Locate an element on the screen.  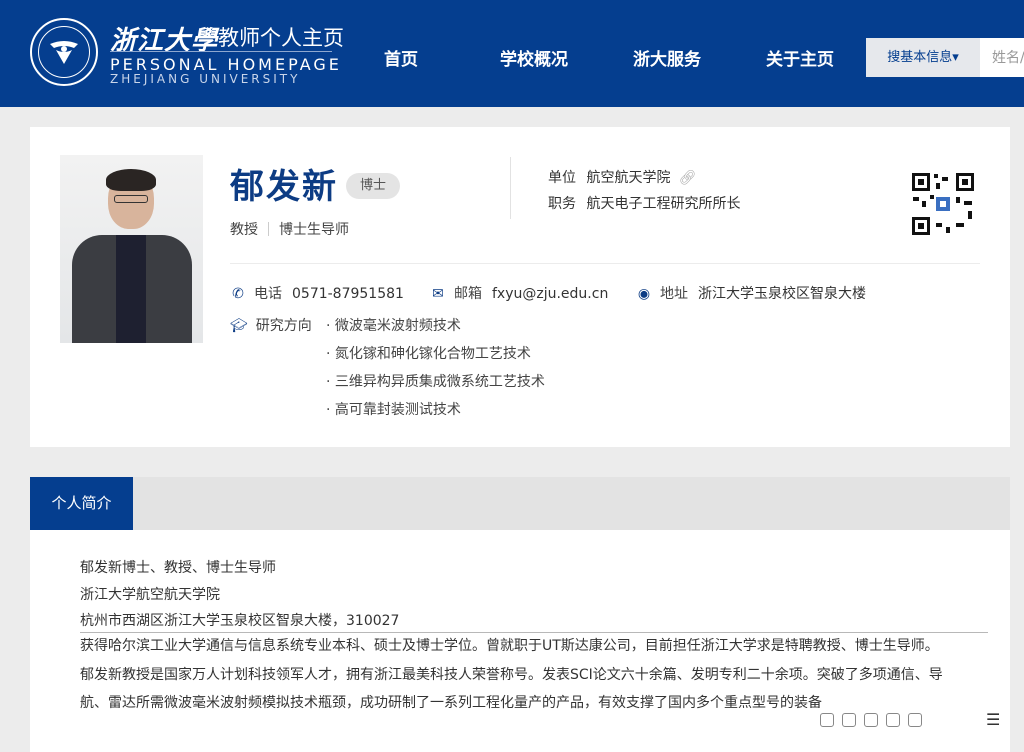
university-seal-logo is located at coordinates (64, 52).